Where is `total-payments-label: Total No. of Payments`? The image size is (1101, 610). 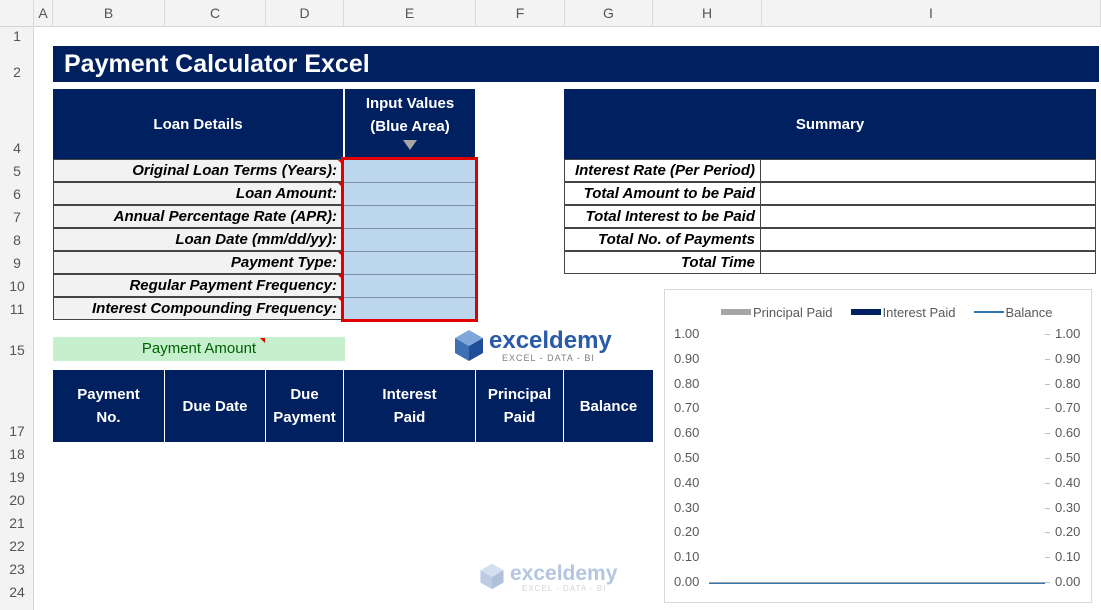 total-payments-label: Total No. of Payments is located at coordinates (662, 239).